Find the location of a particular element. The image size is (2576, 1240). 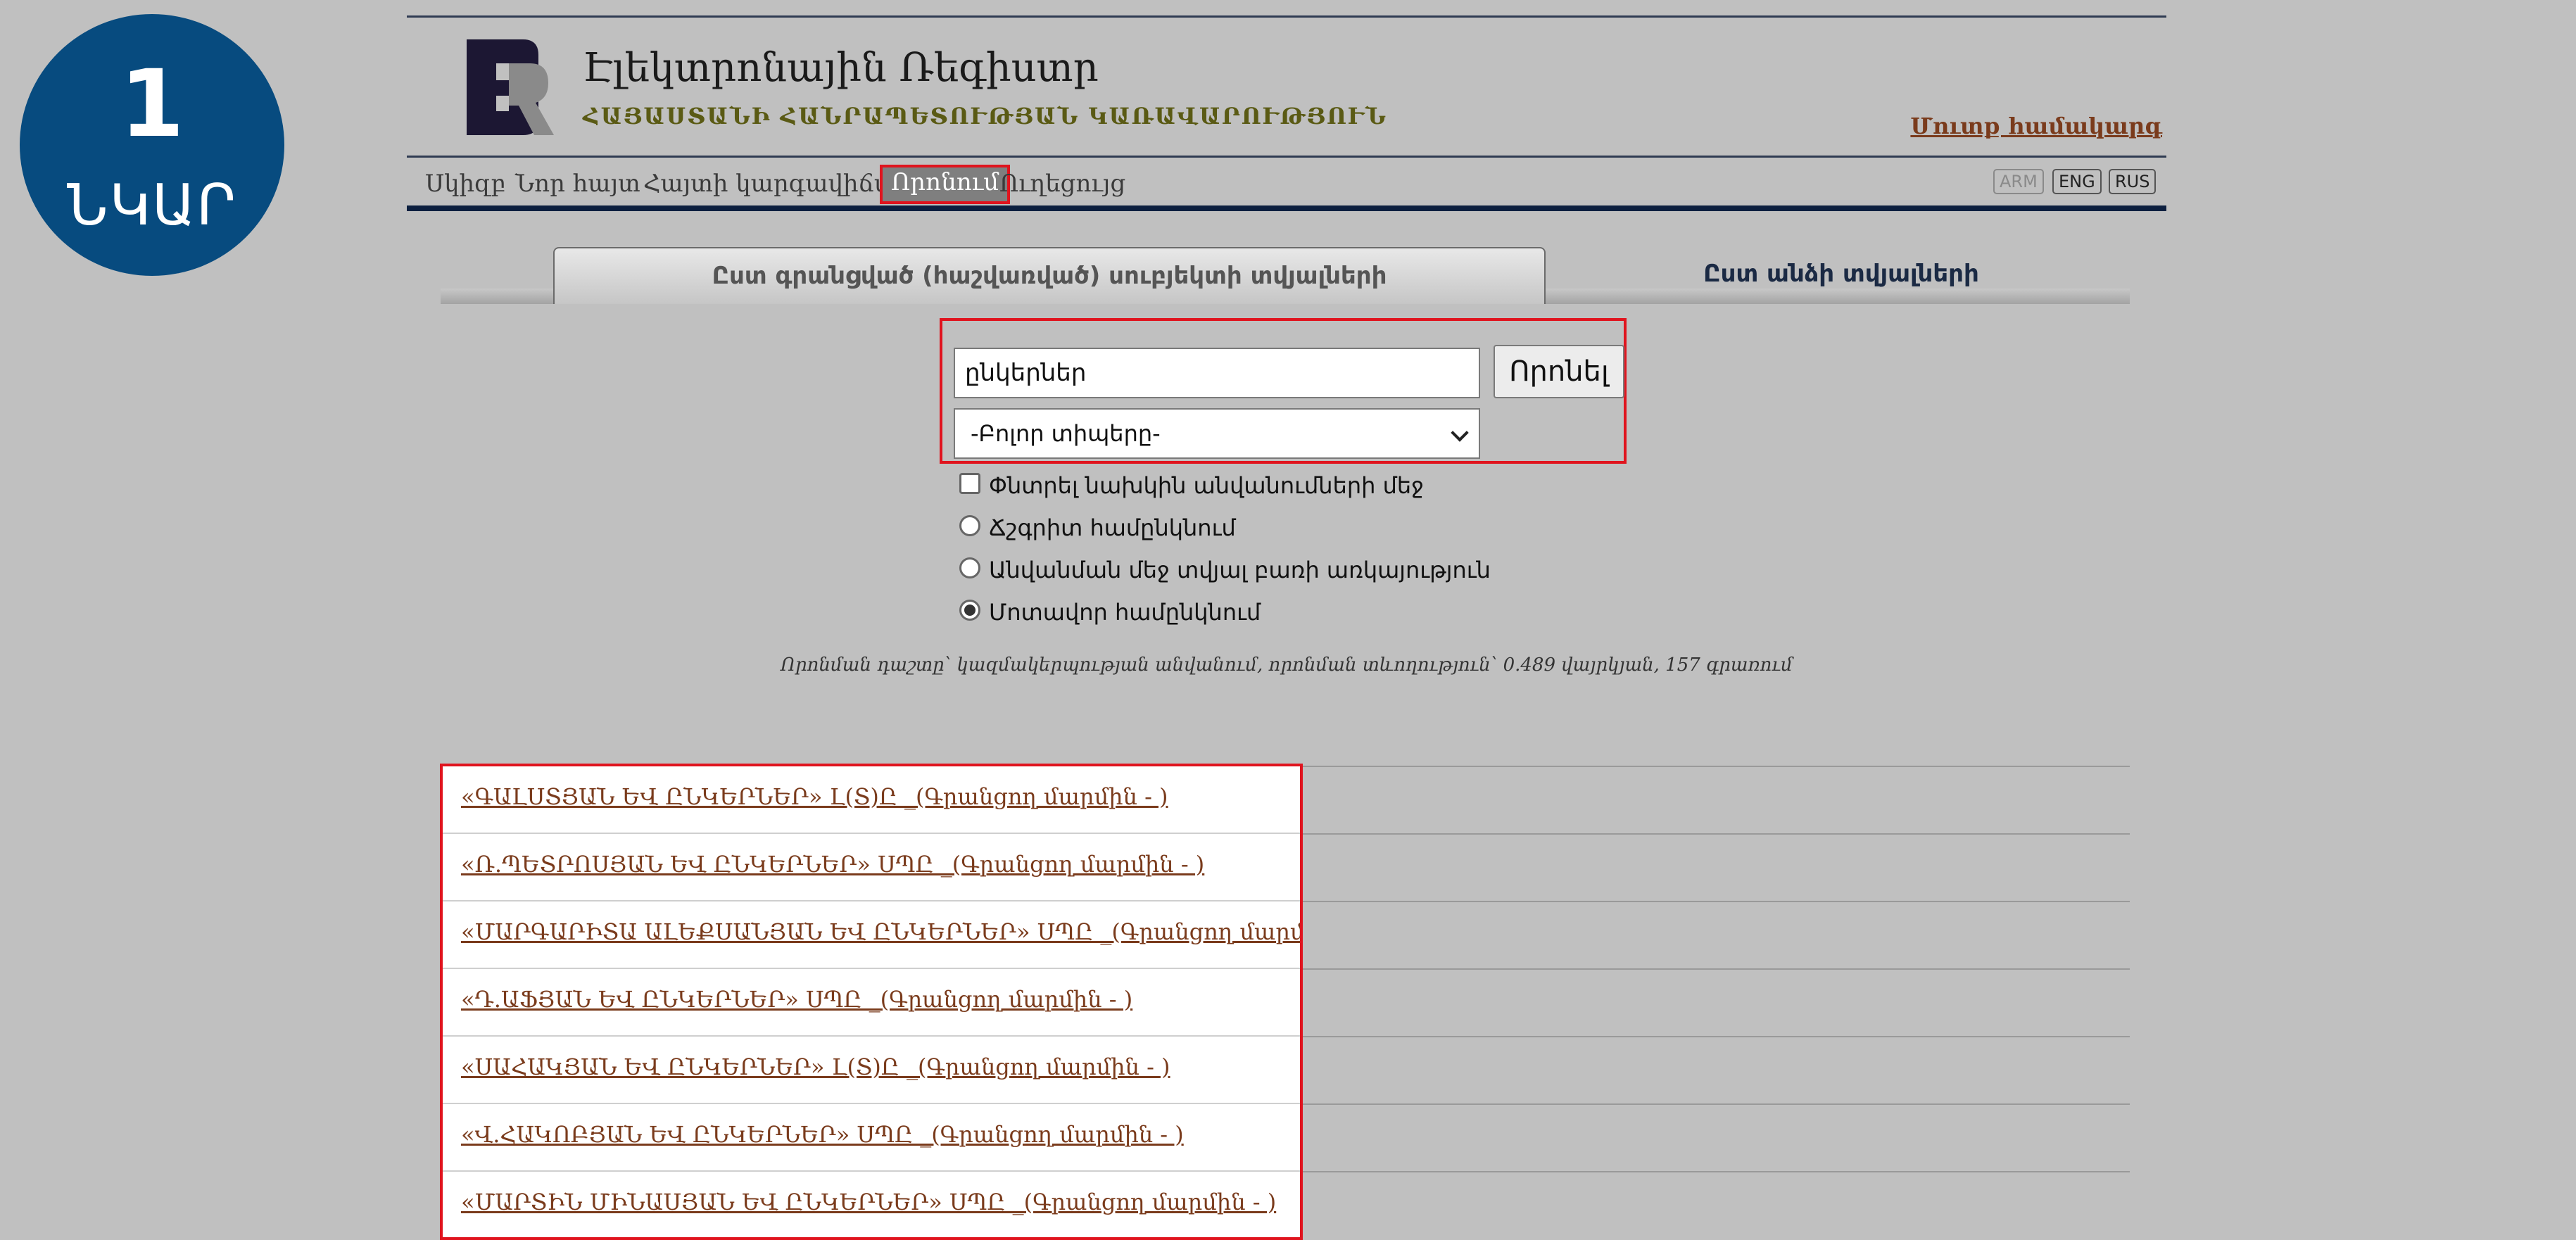

tab-by-person: Ըստ անձի տվյալների is located at coordinates (1841, 273).